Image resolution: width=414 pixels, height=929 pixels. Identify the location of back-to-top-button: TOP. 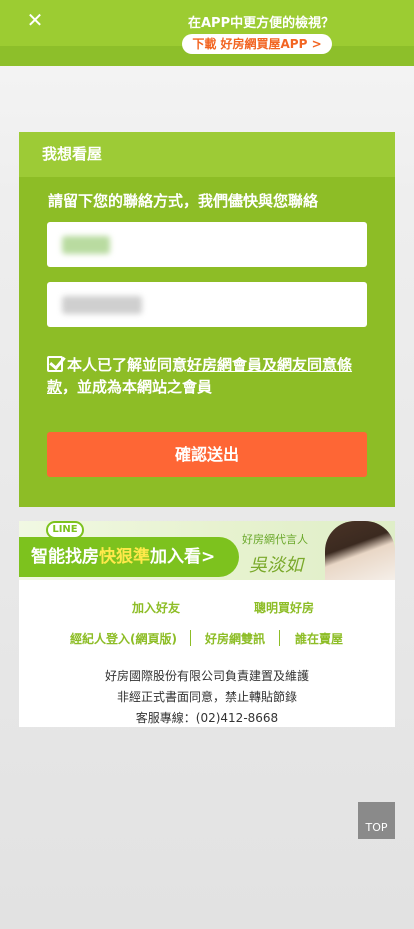
(376, 820).